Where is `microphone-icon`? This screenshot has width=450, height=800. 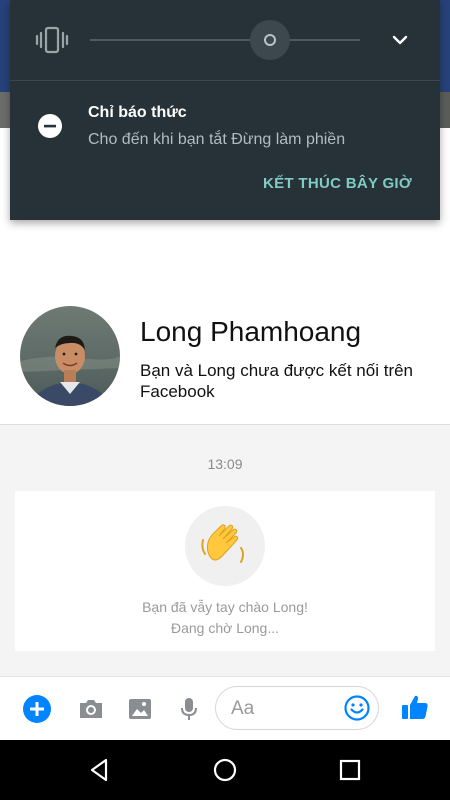 microphone-icon is located at coordinates (189, 709).